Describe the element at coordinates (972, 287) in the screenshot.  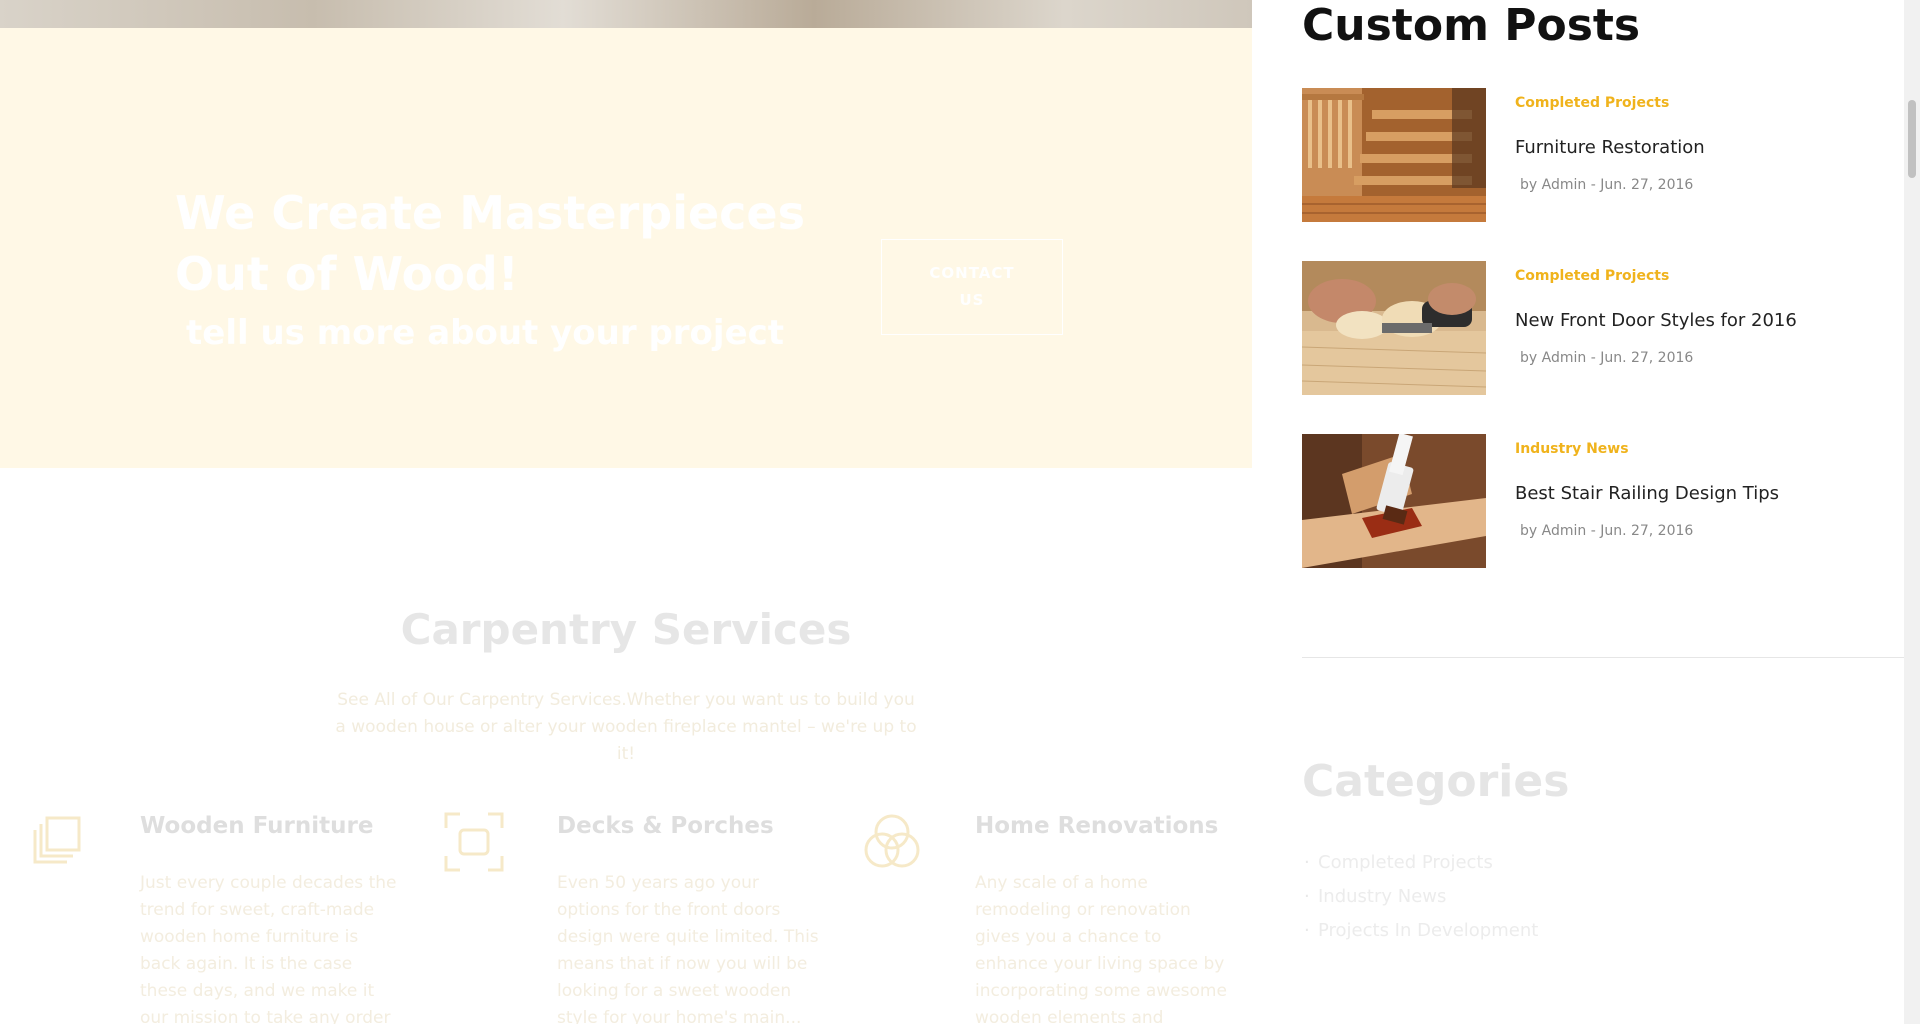
I see `contact-us-button: CONTACT US` at that location.